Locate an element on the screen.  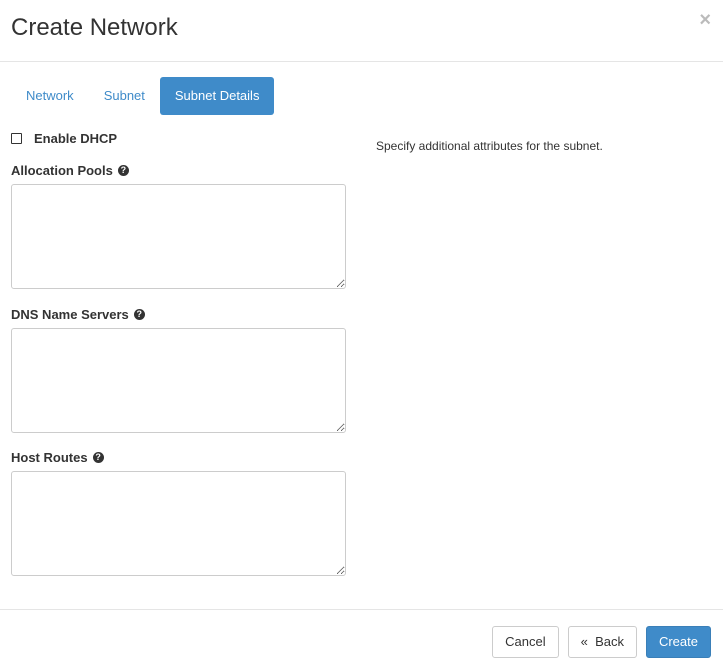
back-button: « Back is located at coordinates (602, 642).